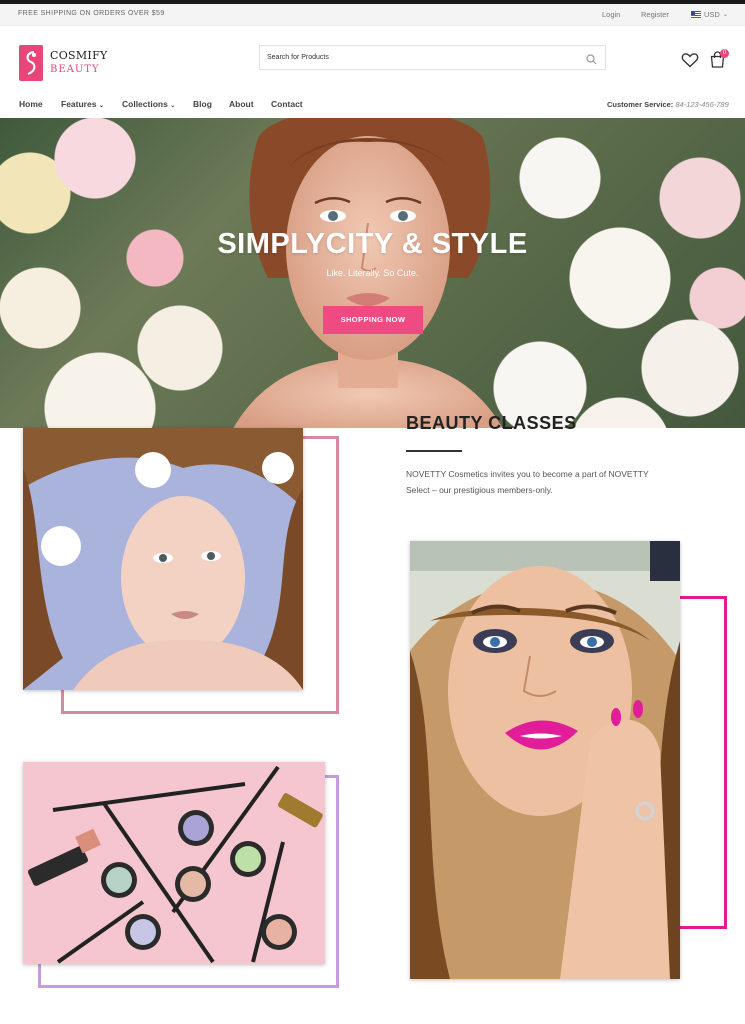 This screenshot has height=1024, width=745. I want to click on logo-text-primary: COSMIFY, so click(79, 55).